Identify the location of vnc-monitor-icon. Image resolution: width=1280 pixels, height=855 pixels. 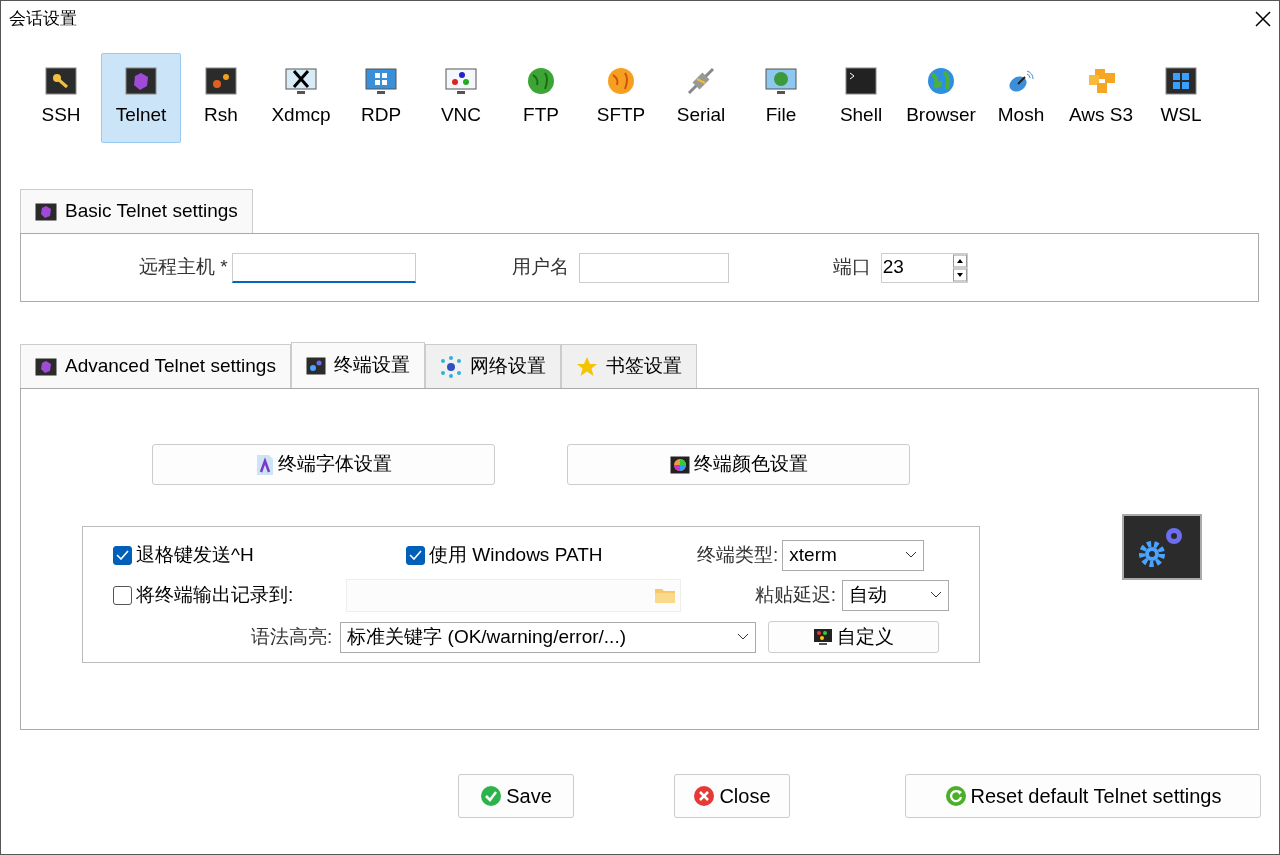
(461, 80).